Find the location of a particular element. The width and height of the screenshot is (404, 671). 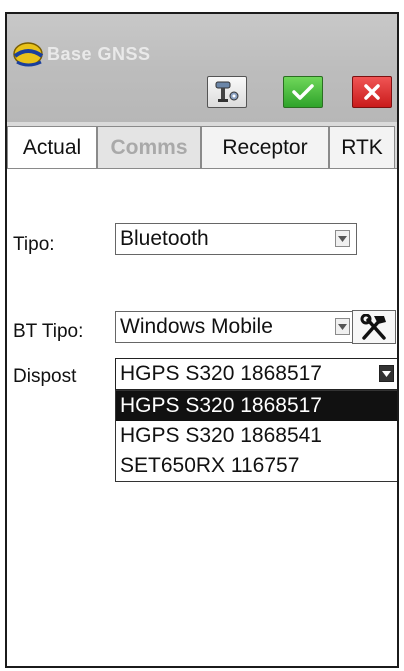

bt-tipo-label: BT Tipo: is located at coordinates (48, 331).